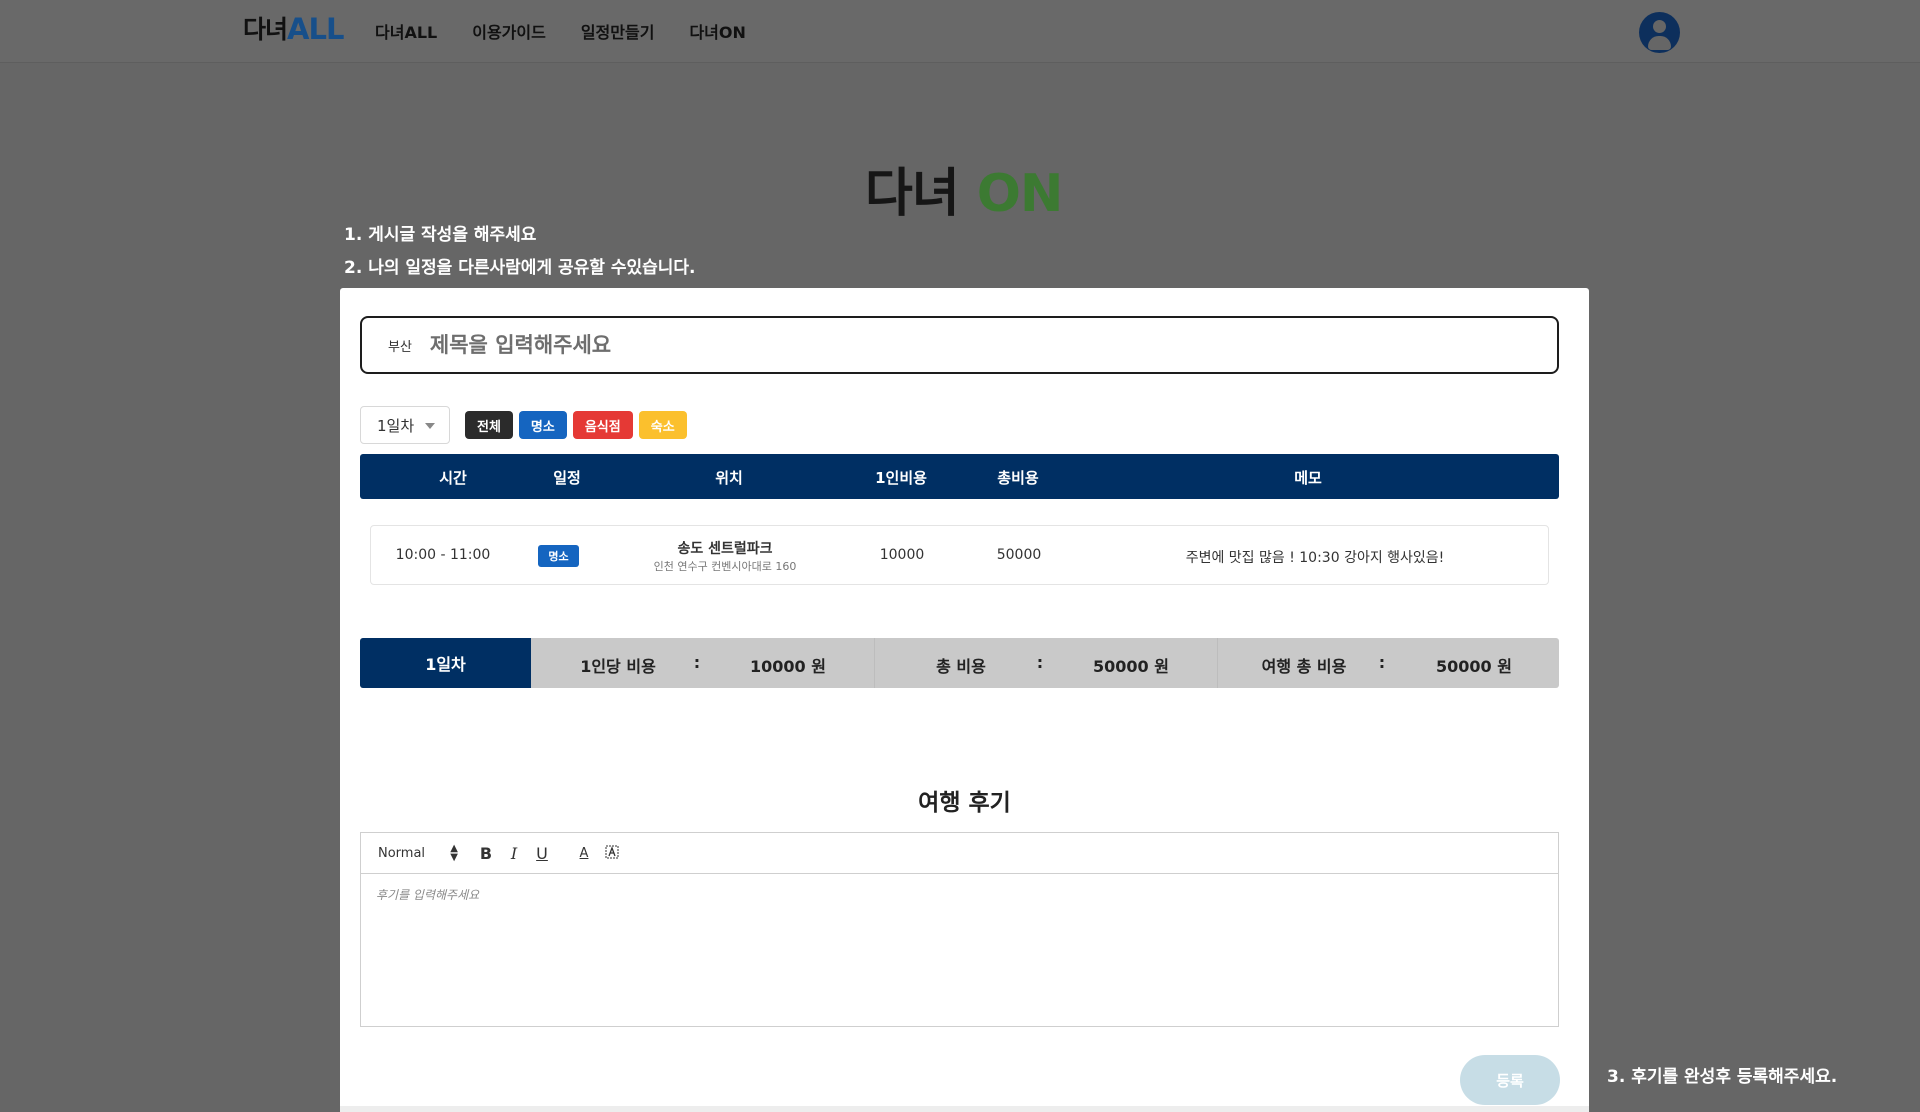 The image size is (1920, 1112). Describe the element at coordinates (396, 425) in the screenshot. I see `day-select-value: 1일차` at that location.